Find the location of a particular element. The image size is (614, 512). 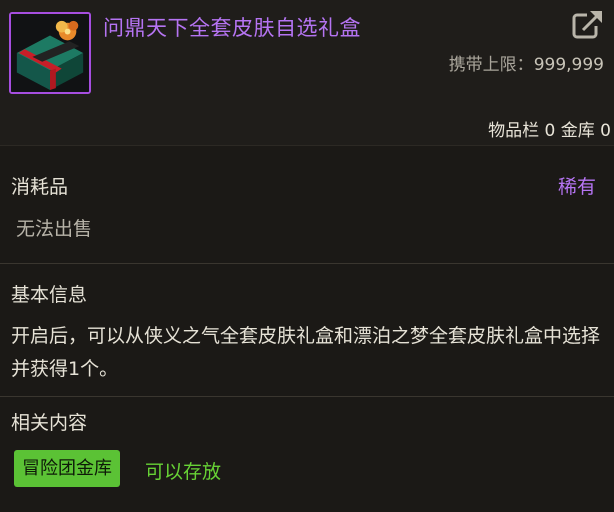

related-title: 相关内容 is located at coordinates (49, 423).